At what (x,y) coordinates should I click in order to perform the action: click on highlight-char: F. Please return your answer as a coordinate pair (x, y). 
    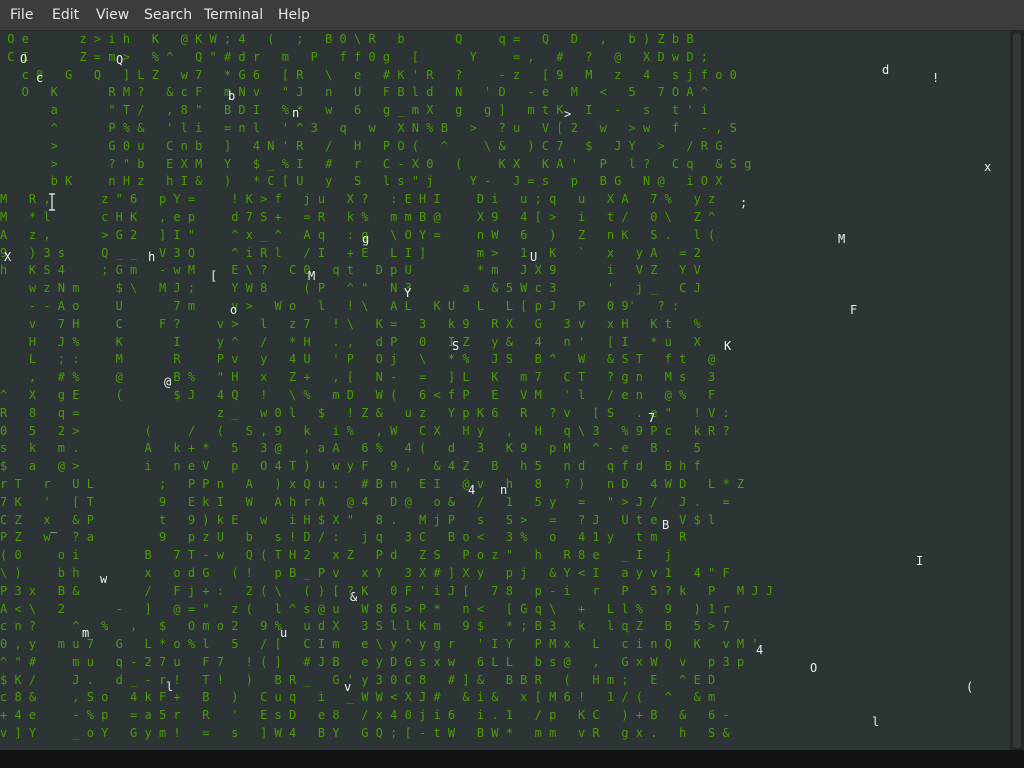
    Looking at the image, I should click on (854, 310).